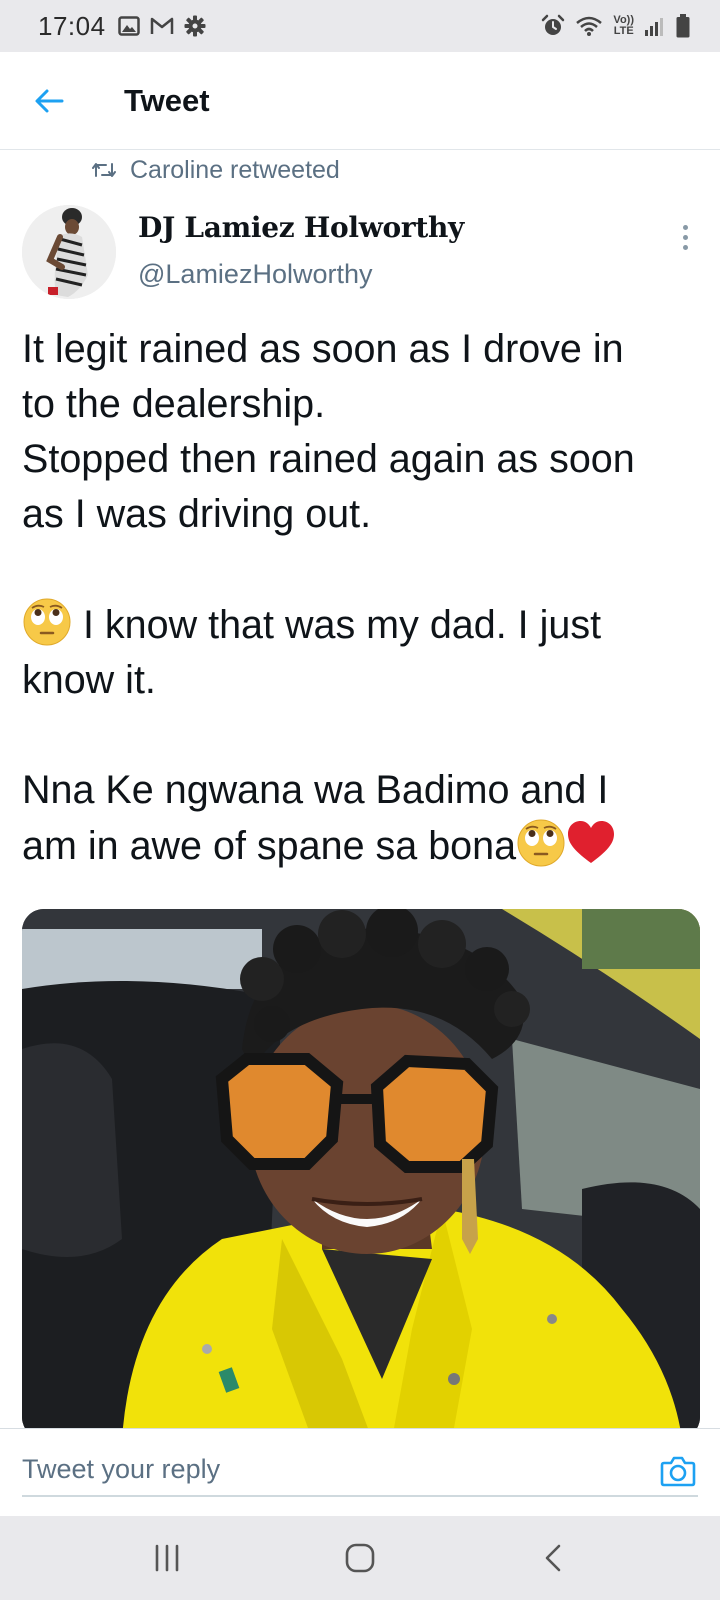 The image size is (720, 1600). I want to click on more-vertical-icon, so click(685, 237).